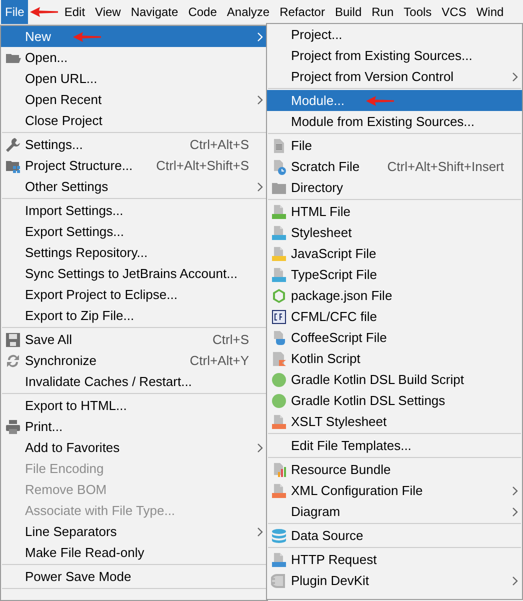 The height and width of the screenshot is (601, 523). I want to click on menu-item-label: Directory, so click(317, 187).